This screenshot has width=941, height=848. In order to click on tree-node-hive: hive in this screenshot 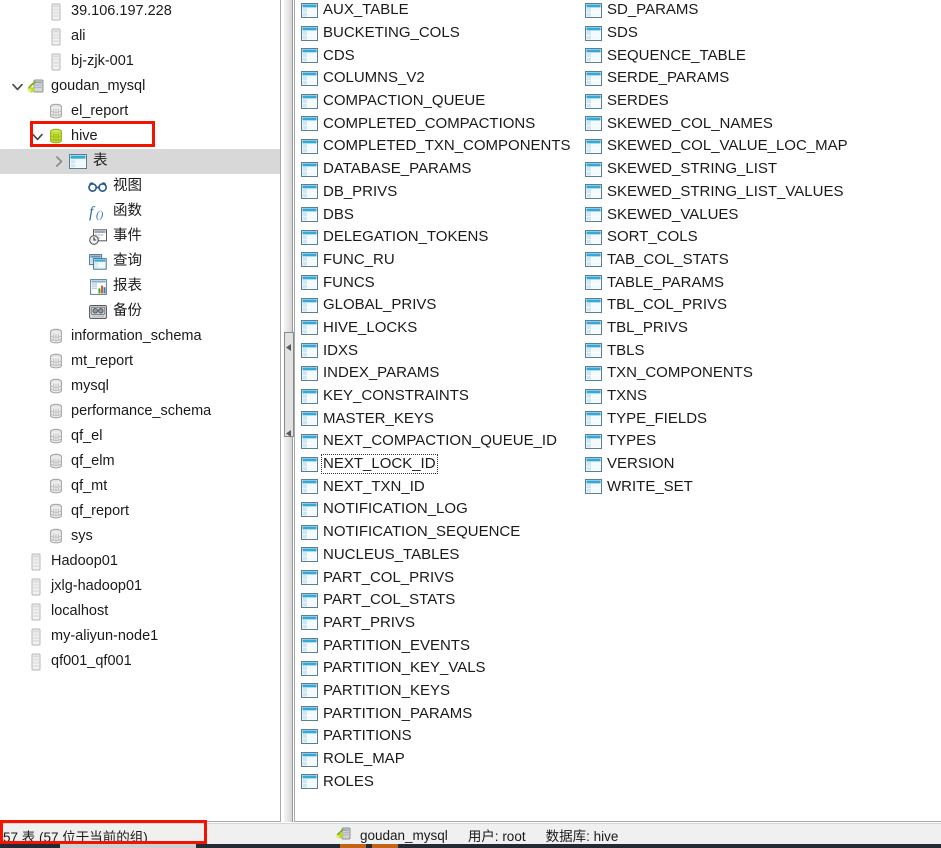, I will do `click(140, 136)`.